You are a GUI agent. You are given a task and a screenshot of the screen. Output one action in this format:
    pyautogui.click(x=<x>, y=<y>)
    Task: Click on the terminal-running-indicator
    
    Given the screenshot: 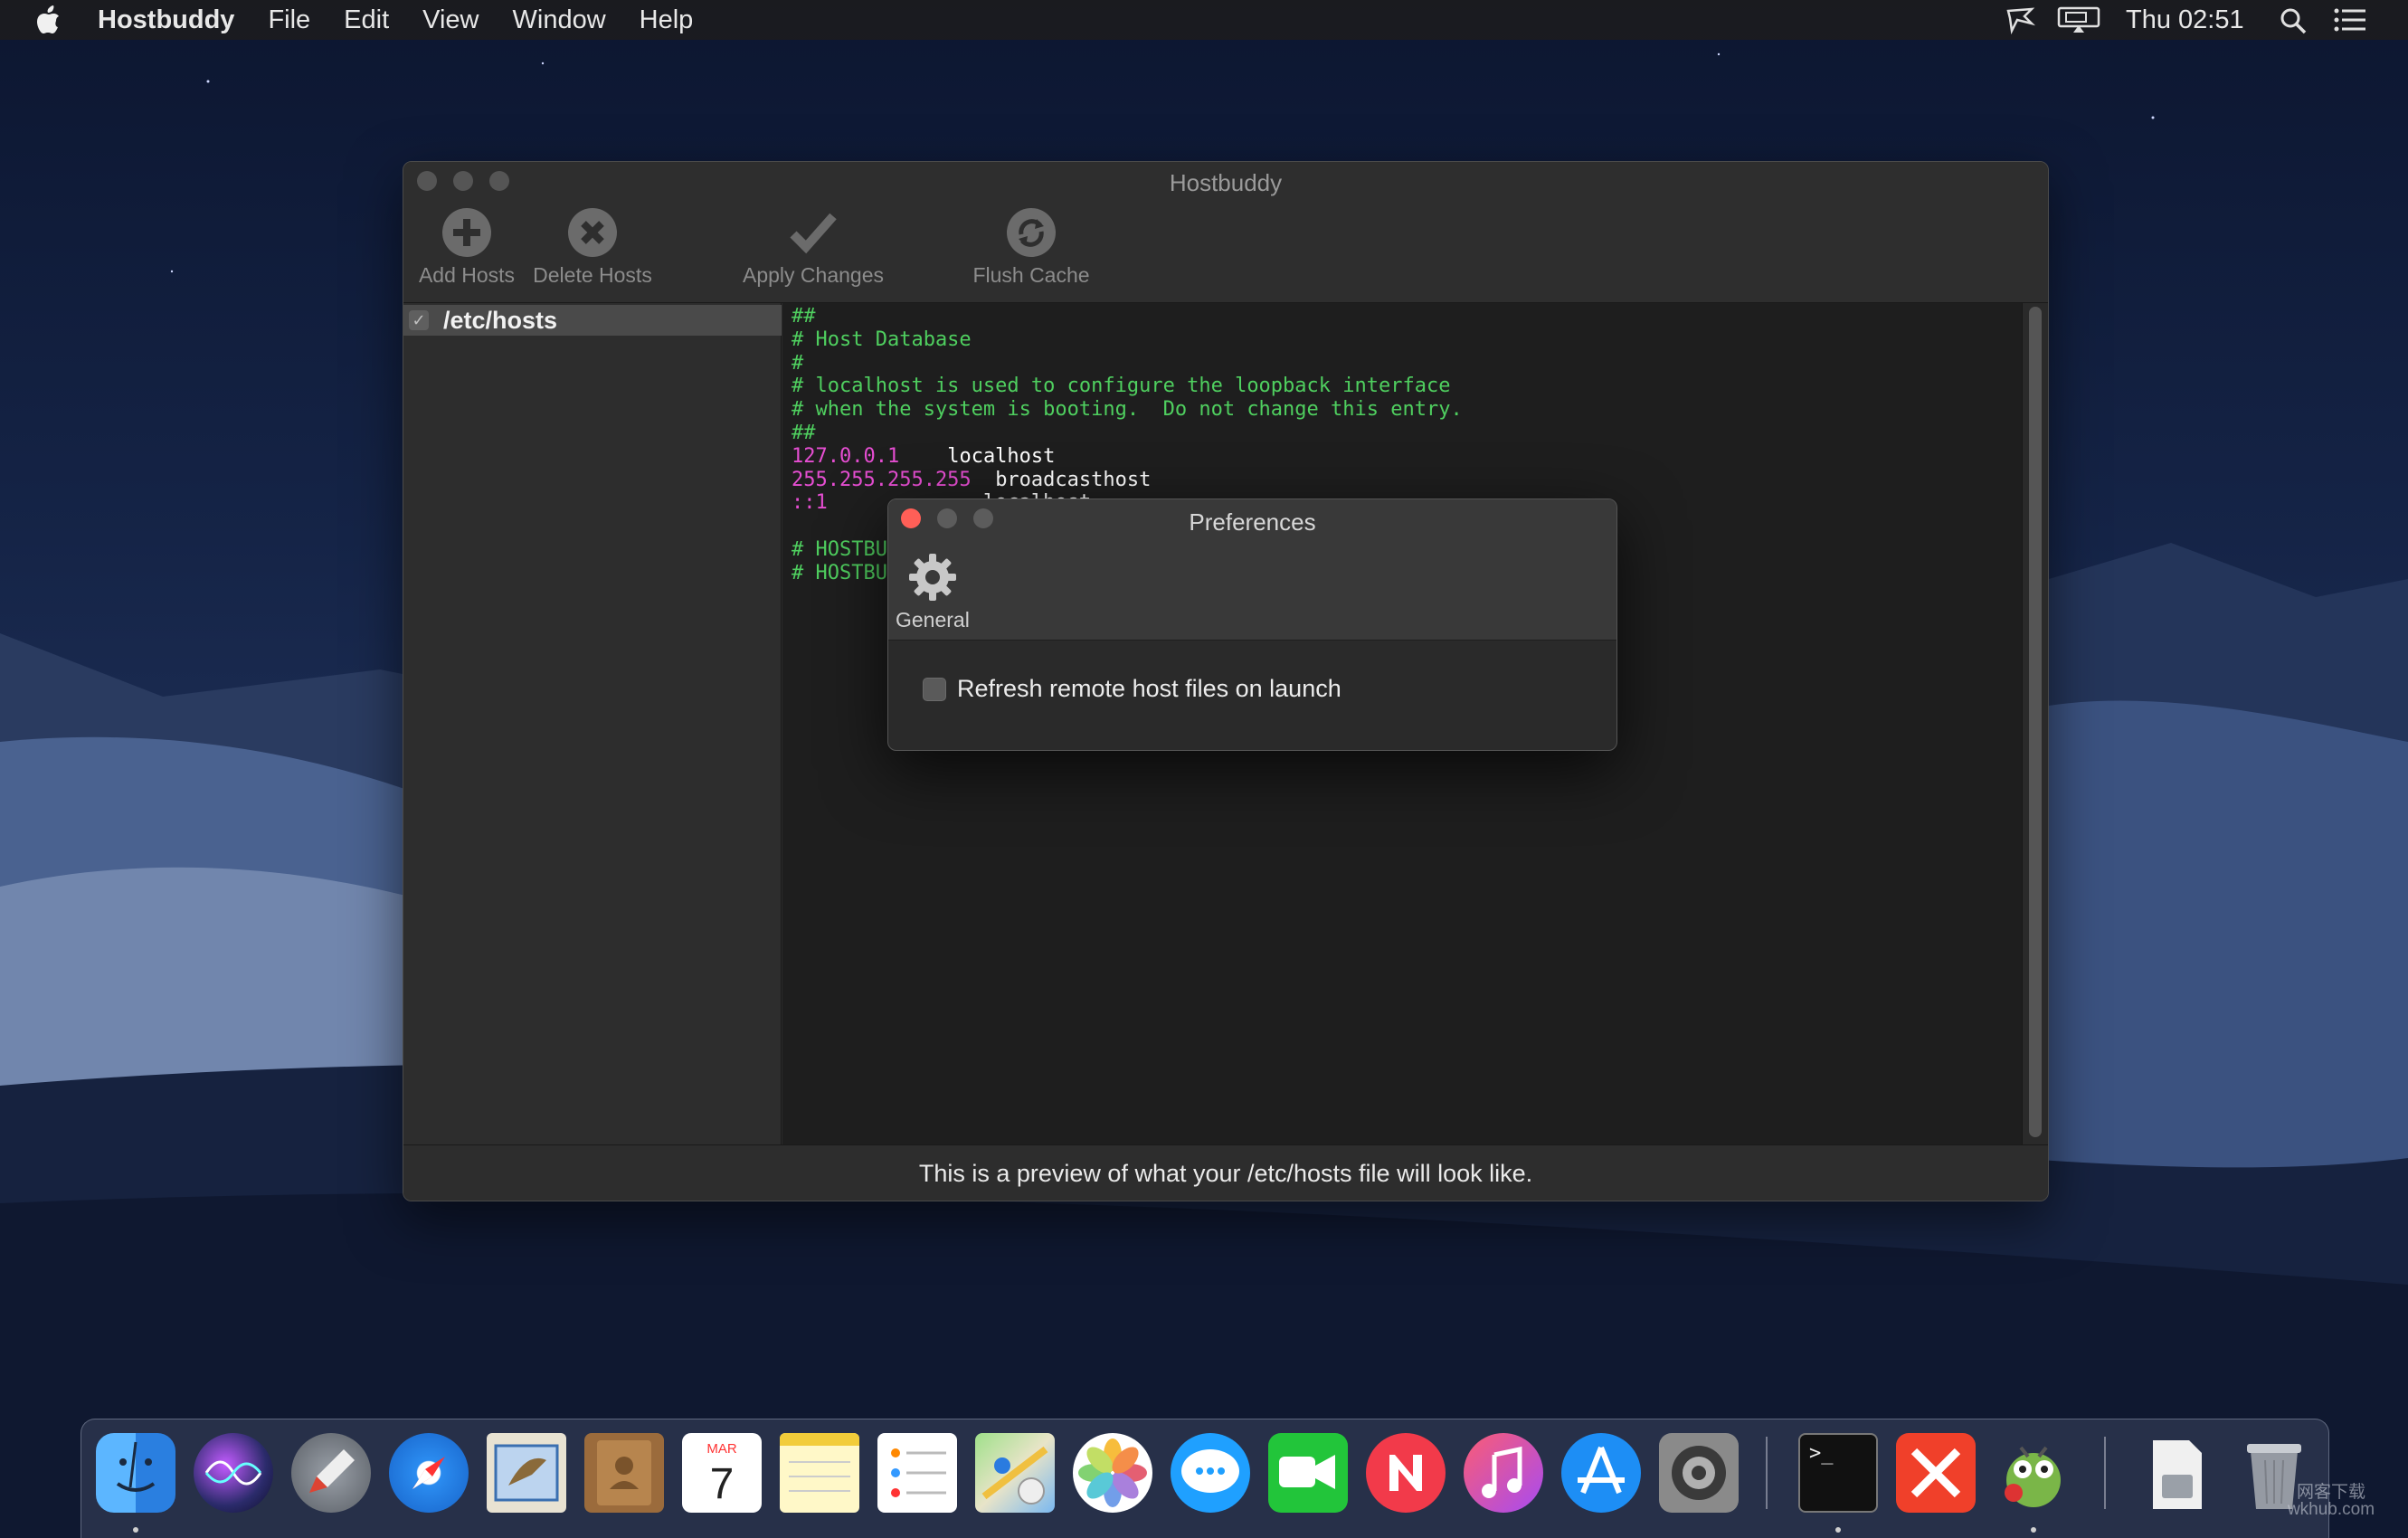 What is the action you would take?
    pyautogui.click(x=1838, y=1530)
    